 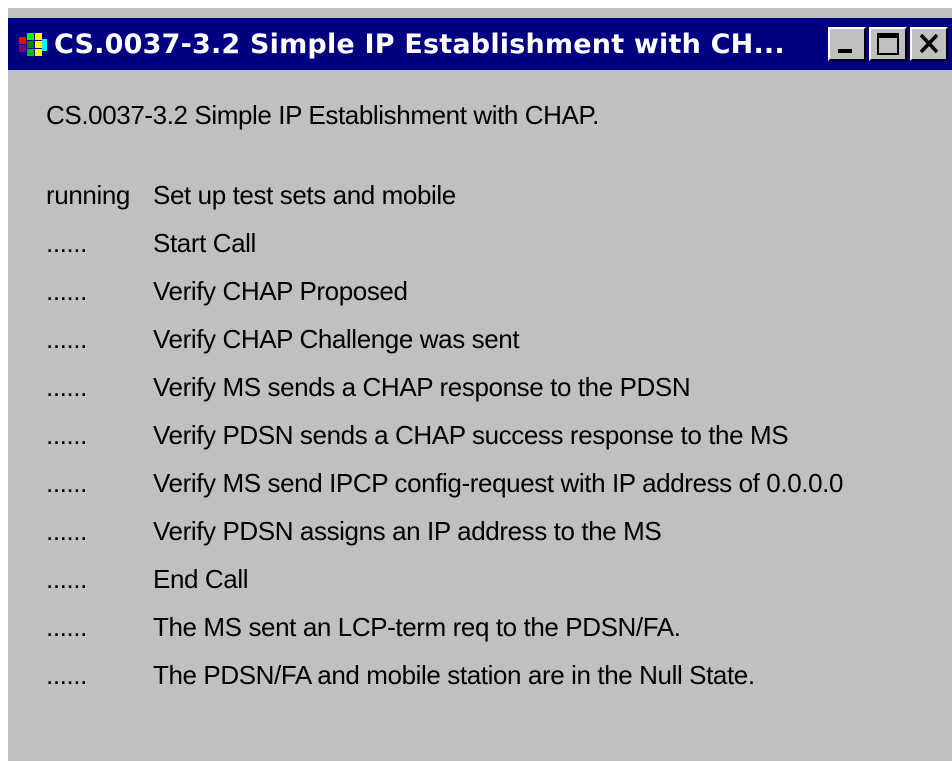 I want to click on minimize-icon, so click(x=845, y=51).